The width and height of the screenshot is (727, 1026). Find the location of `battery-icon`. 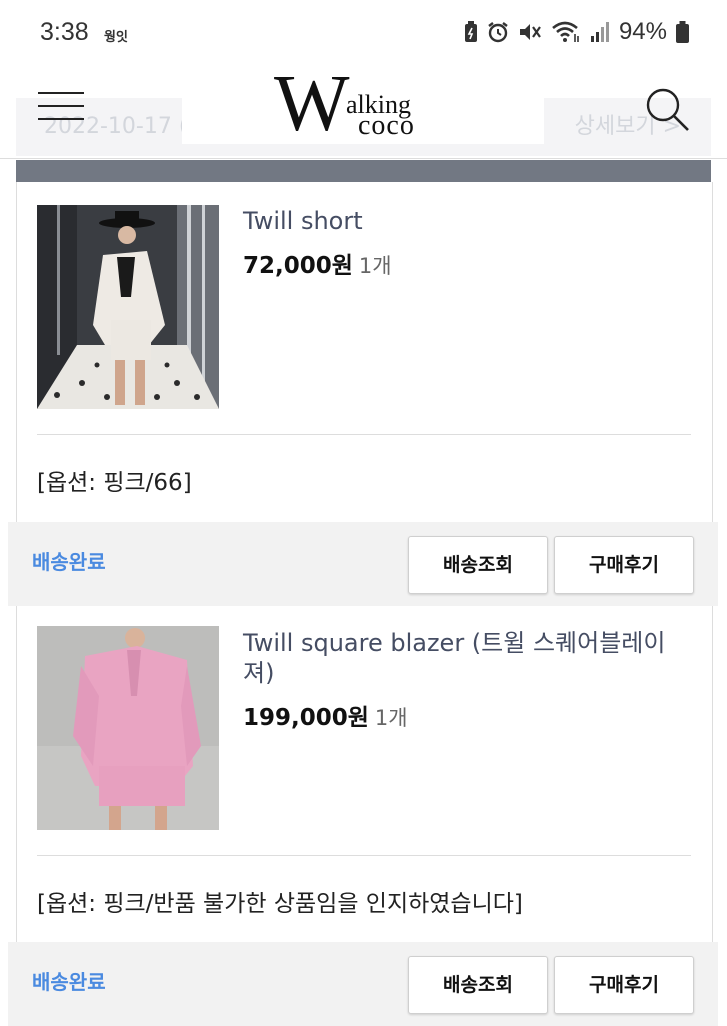

battery-icon is located at coordinates (682, 32).